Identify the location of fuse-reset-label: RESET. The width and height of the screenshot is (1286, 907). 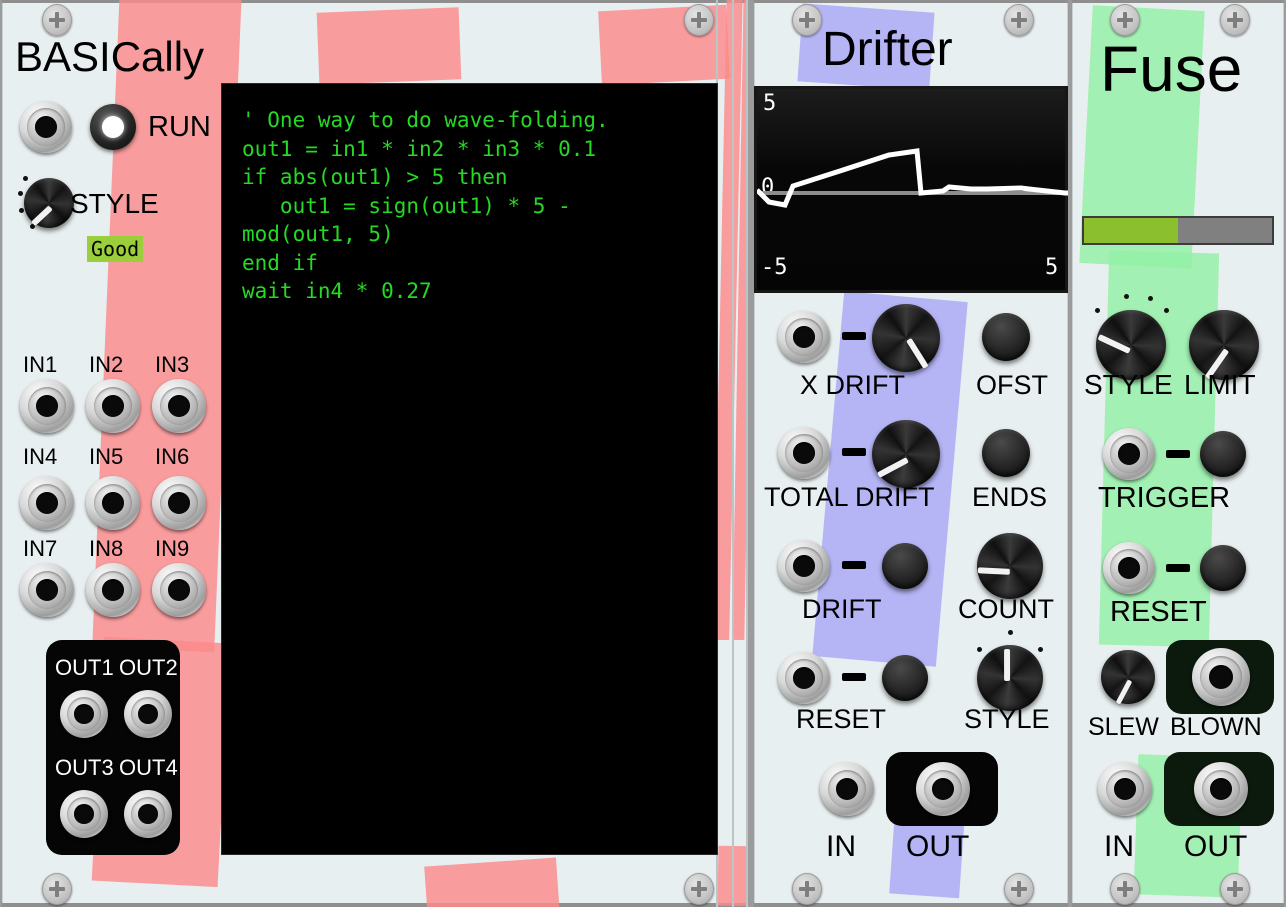
(1158, 612).